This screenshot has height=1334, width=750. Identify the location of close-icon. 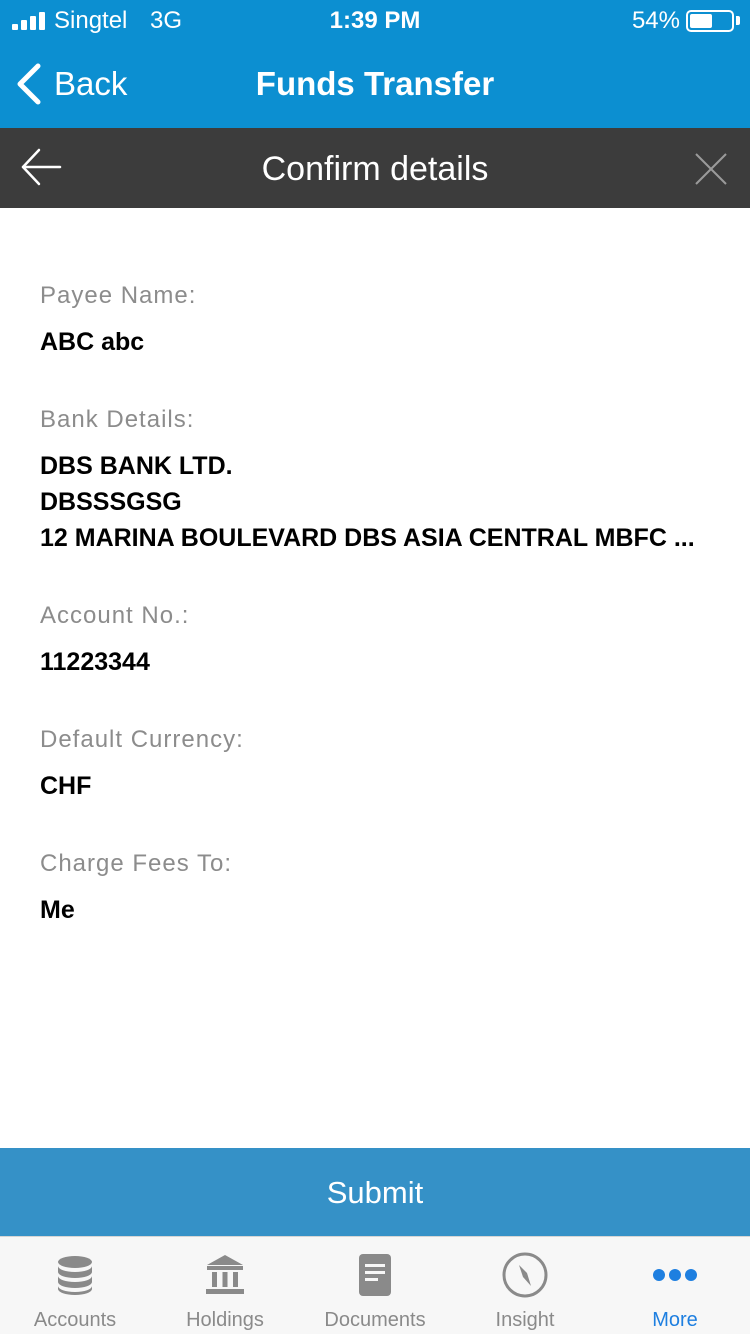
(711, 169).